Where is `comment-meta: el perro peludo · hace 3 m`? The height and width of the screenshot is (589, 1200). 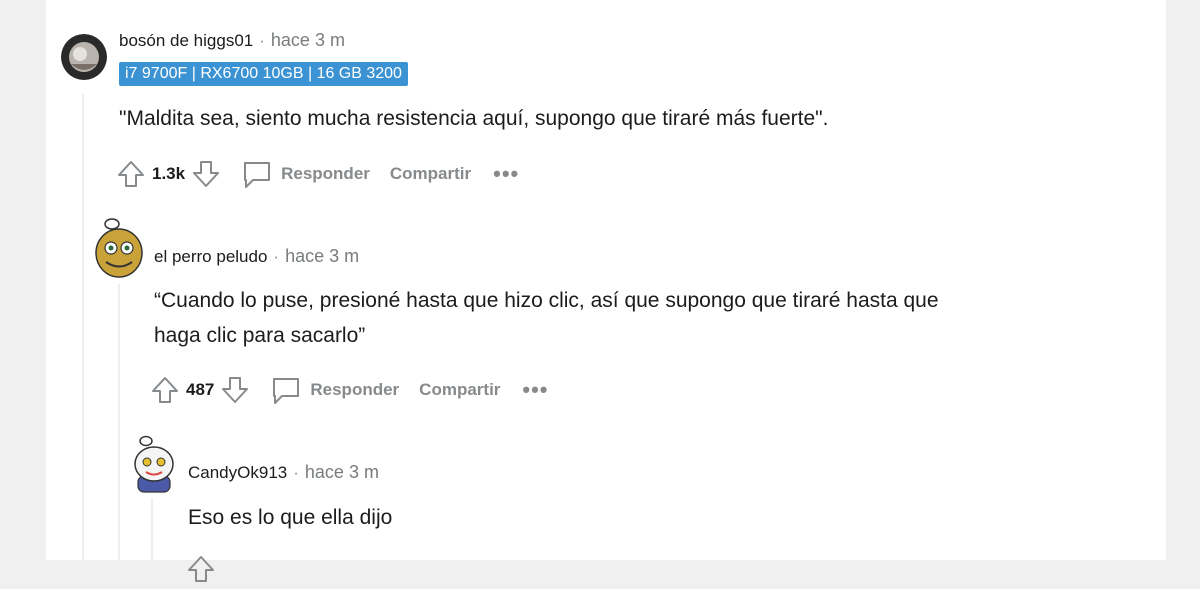 comment-meta: el perro peludo · hace 3 m is located at coordinates (256, 256).